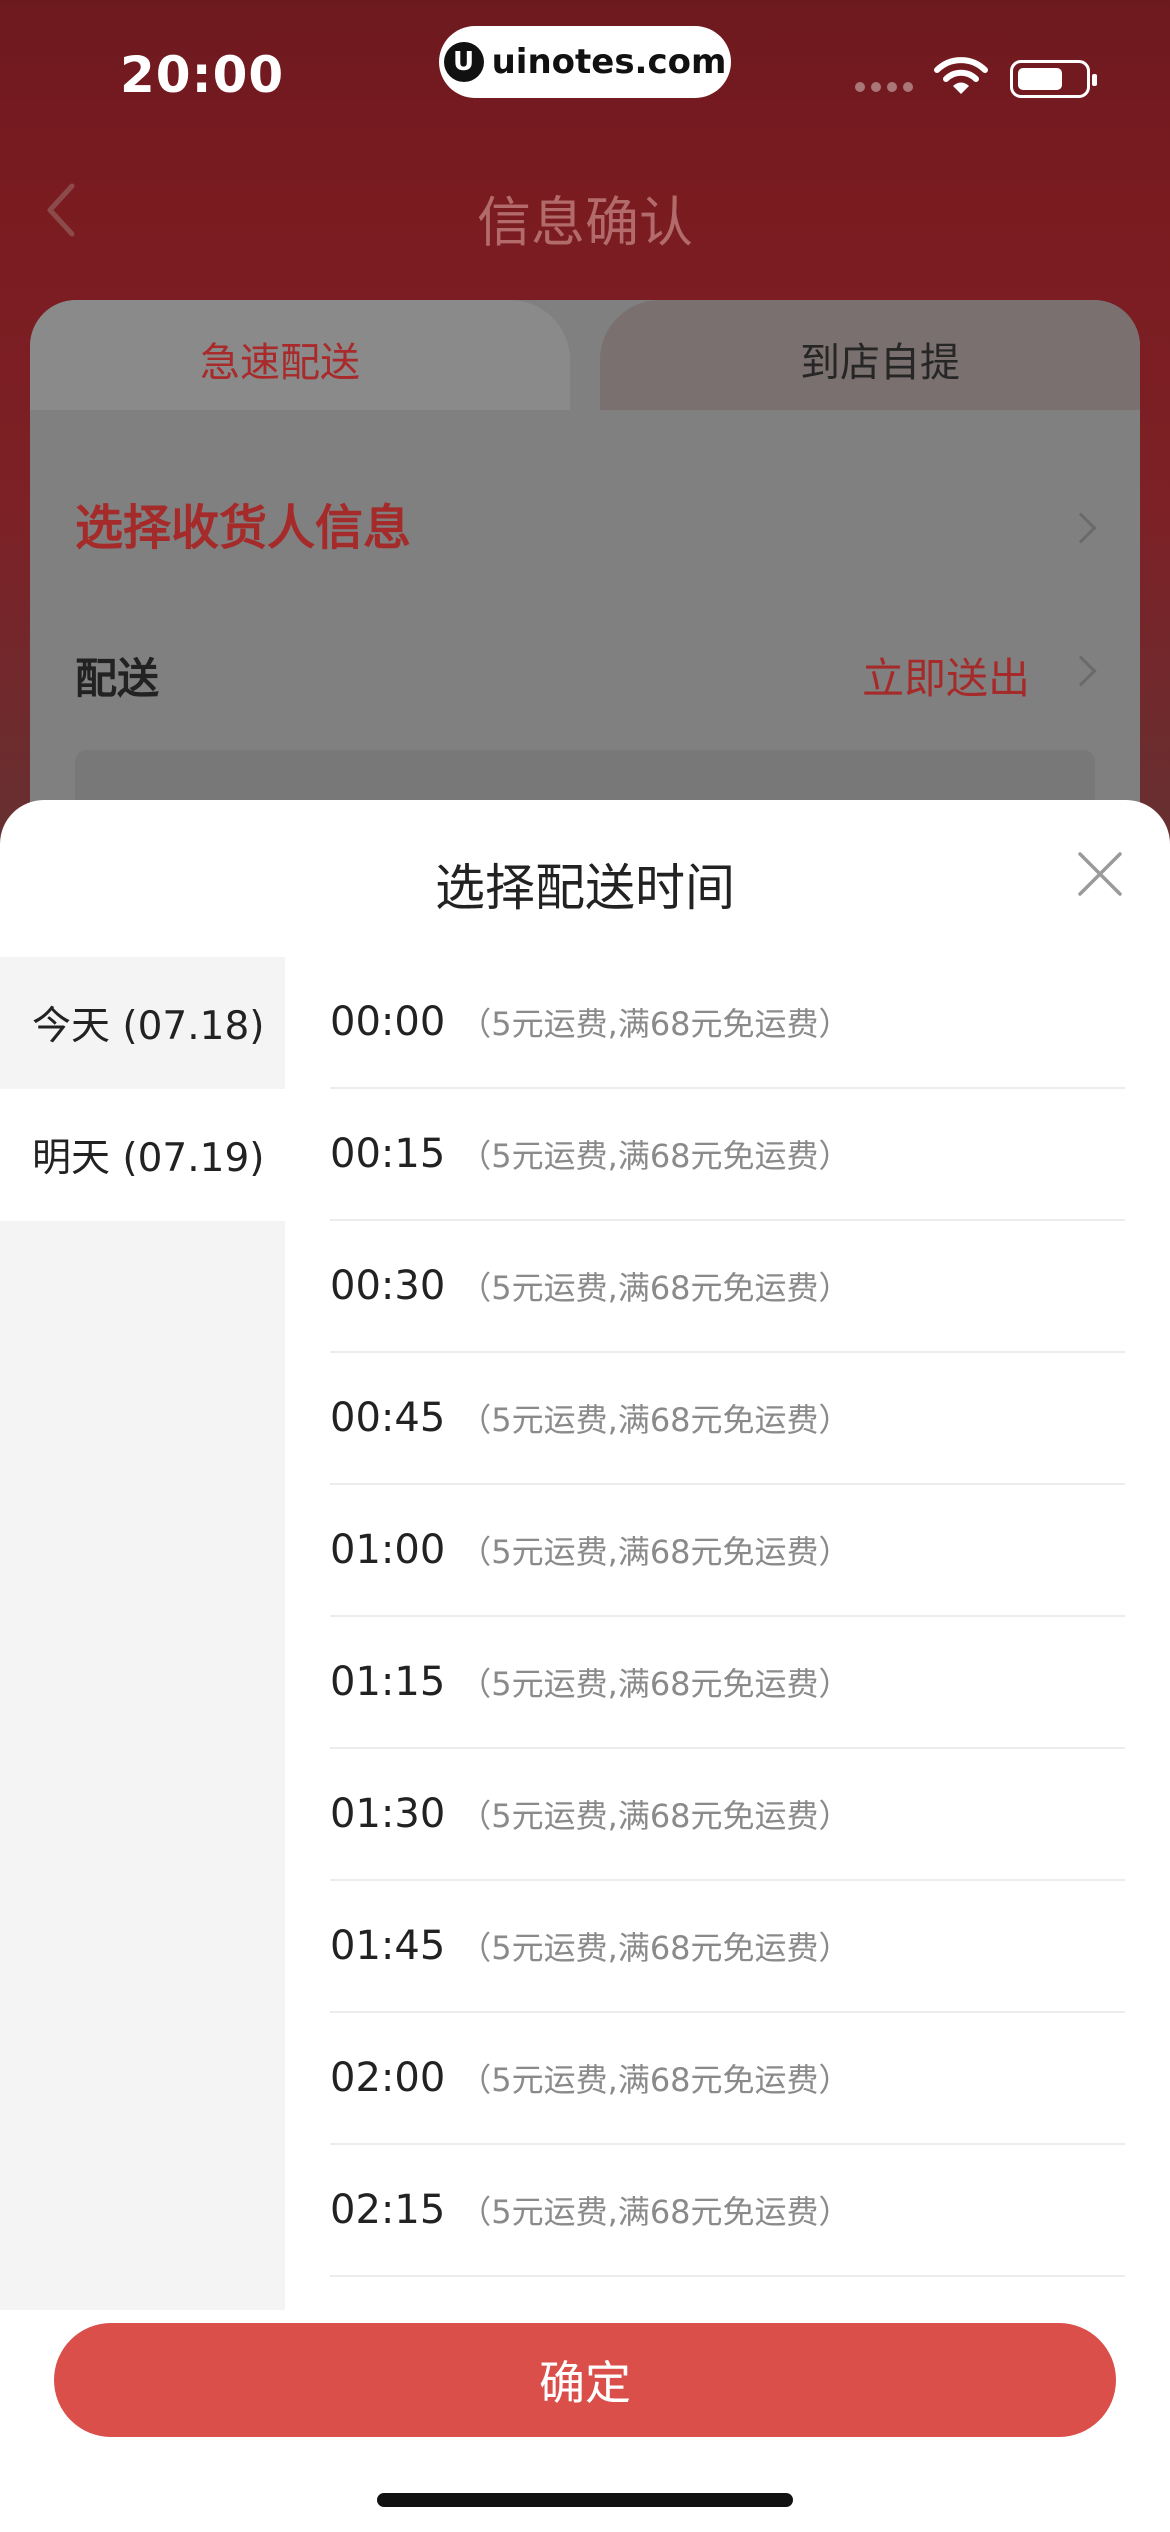 The width and height of the screenshot is (1170, 2532). I want to click on url-text: uinotes.com, so click(609, 62).